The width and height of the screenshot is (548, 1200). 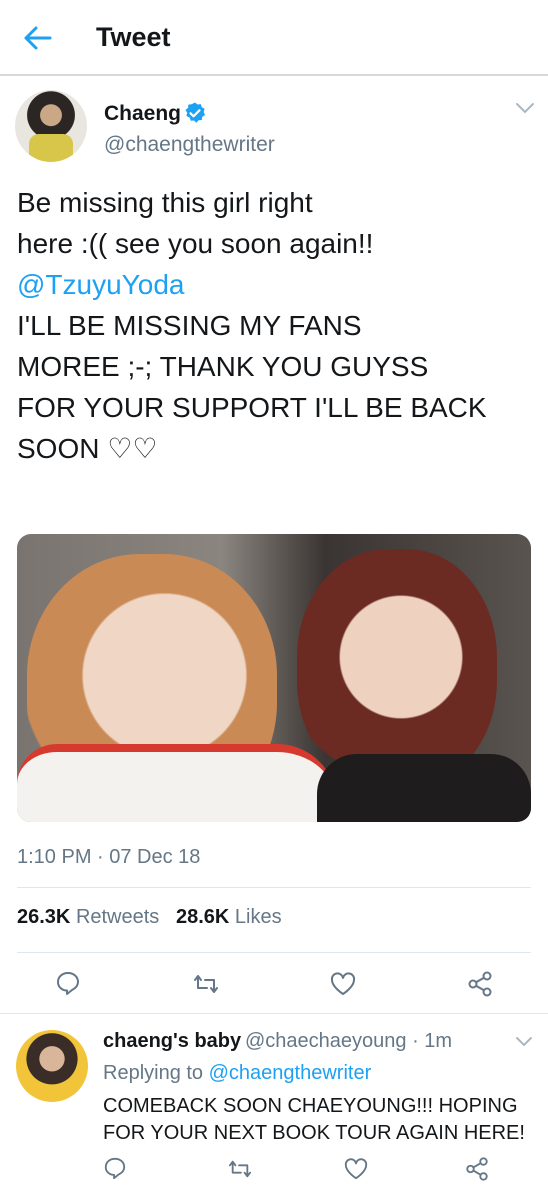 I want to click on tweet-line: here :(( see you soon again!!, so click(x=195, y=243).